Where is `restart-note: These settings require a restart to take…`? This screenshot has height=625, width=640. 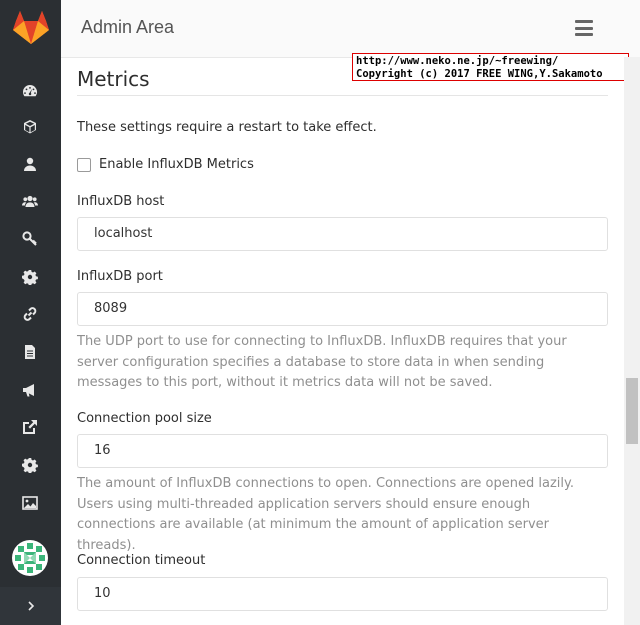
restart-note: These settings require a restart to take… is located at coordinates (227, 127).